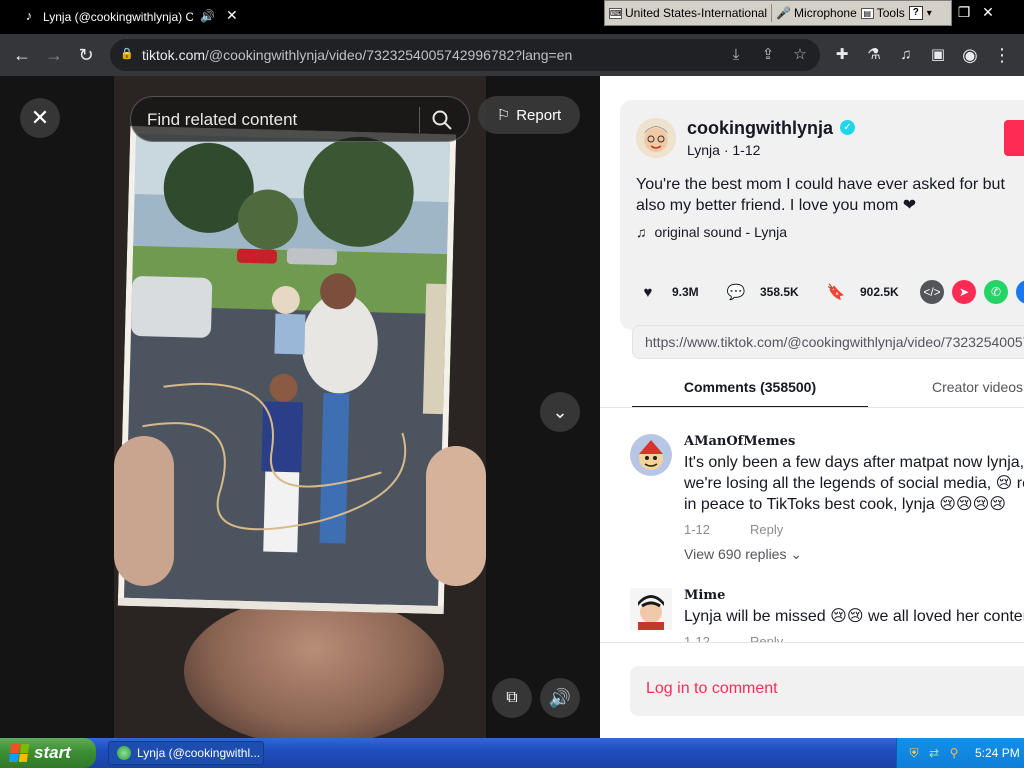  I want to click on author-username: cookingwithlynja, so click(760, 128).